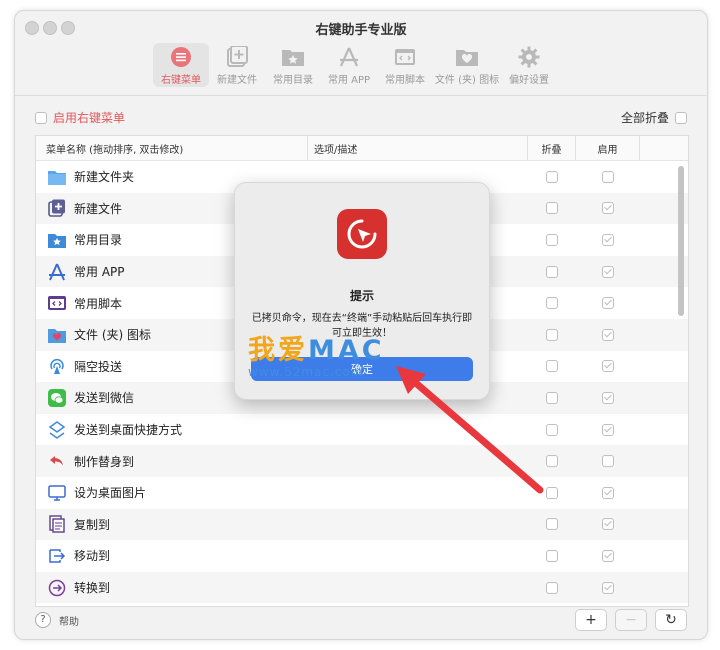  Describe the element at coordinates (361, 95) in the screenshot. I see `toolbar-divider` at that location.